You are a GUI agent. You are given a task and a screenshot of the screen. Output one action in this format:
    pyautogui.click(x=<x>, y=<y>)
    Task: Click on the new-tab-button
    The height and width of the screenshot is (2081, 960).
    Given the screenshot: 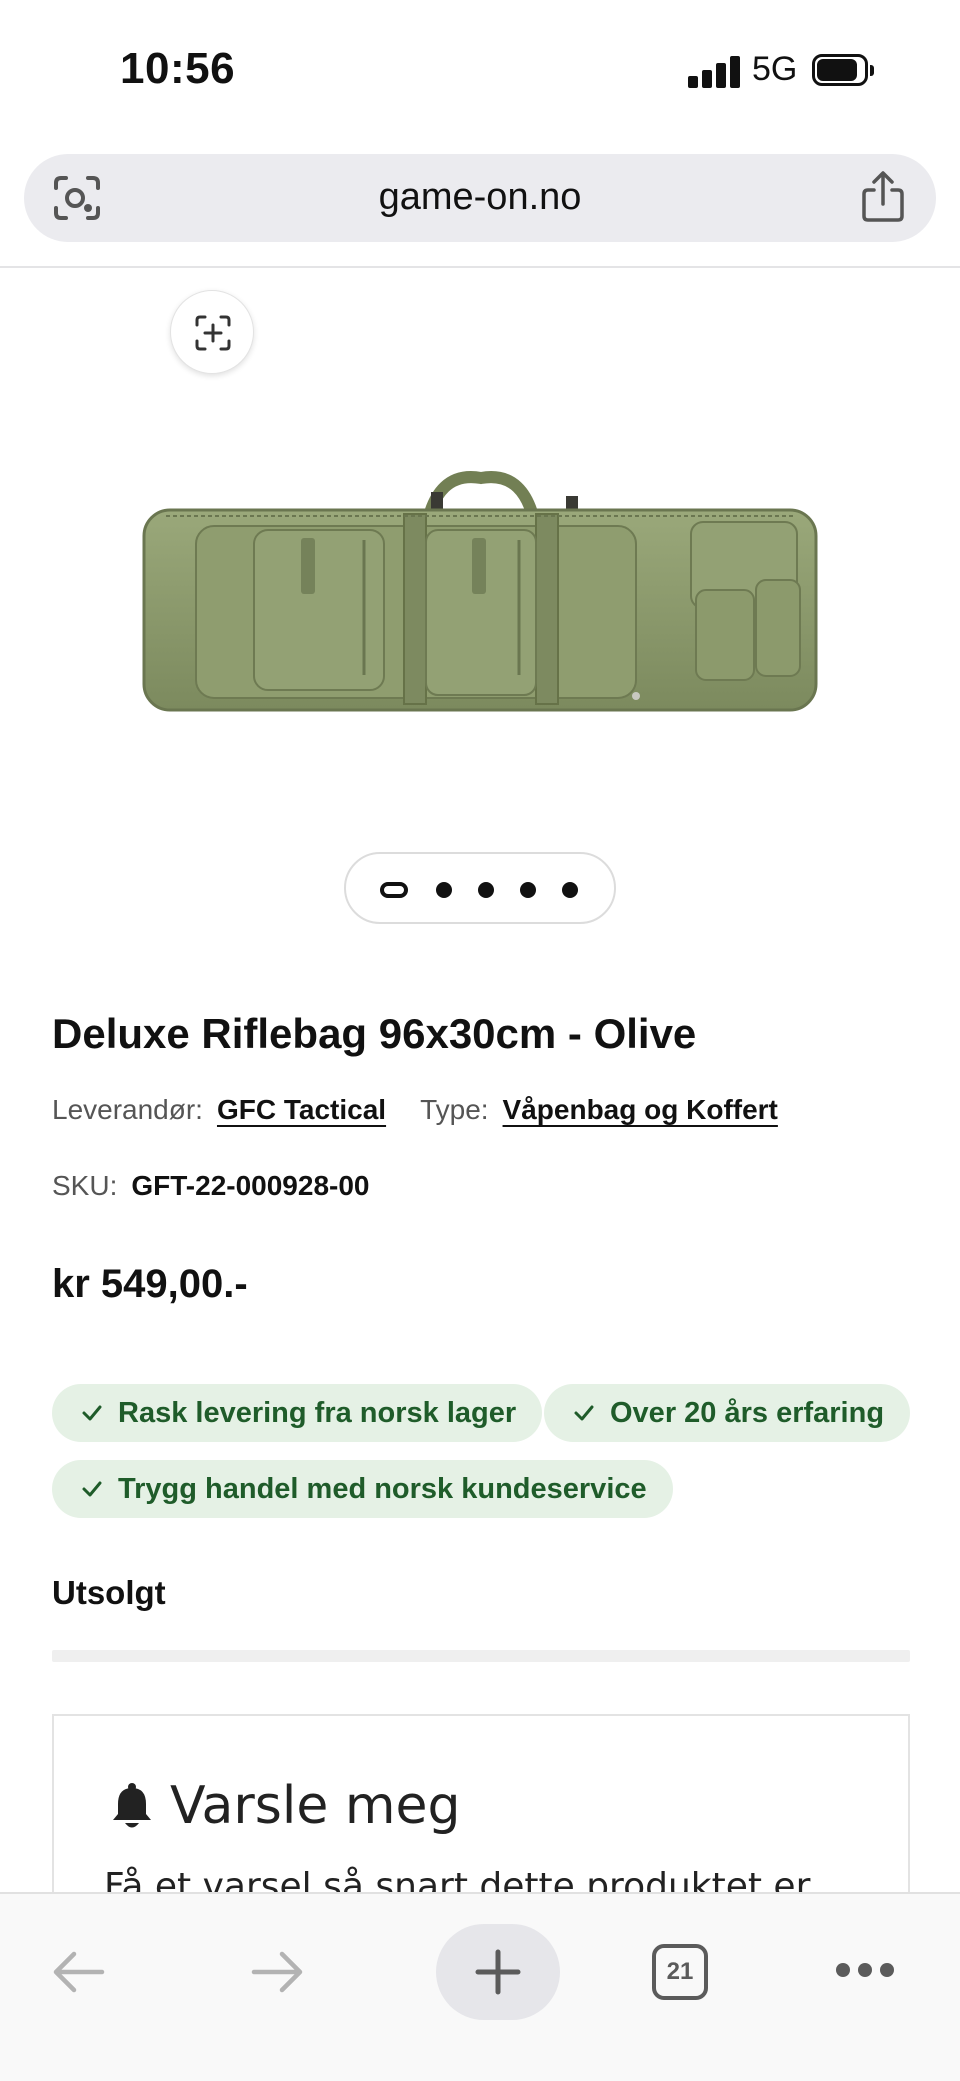 What is the action you would take?
    pyautogui.click(x=498, y=1972)
    